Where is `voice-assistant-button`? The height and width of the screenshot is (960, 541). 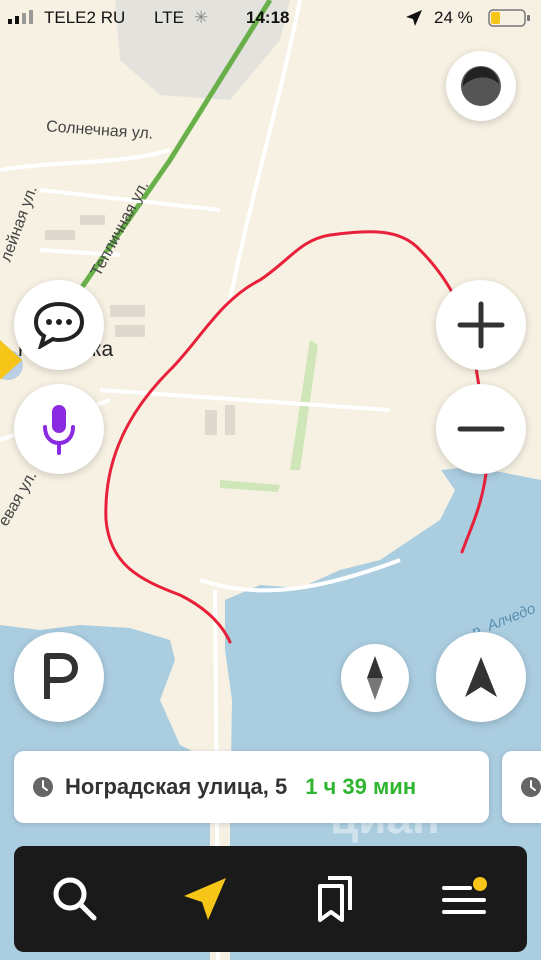 voice-assistant-button is located at coordinates (59, 429).